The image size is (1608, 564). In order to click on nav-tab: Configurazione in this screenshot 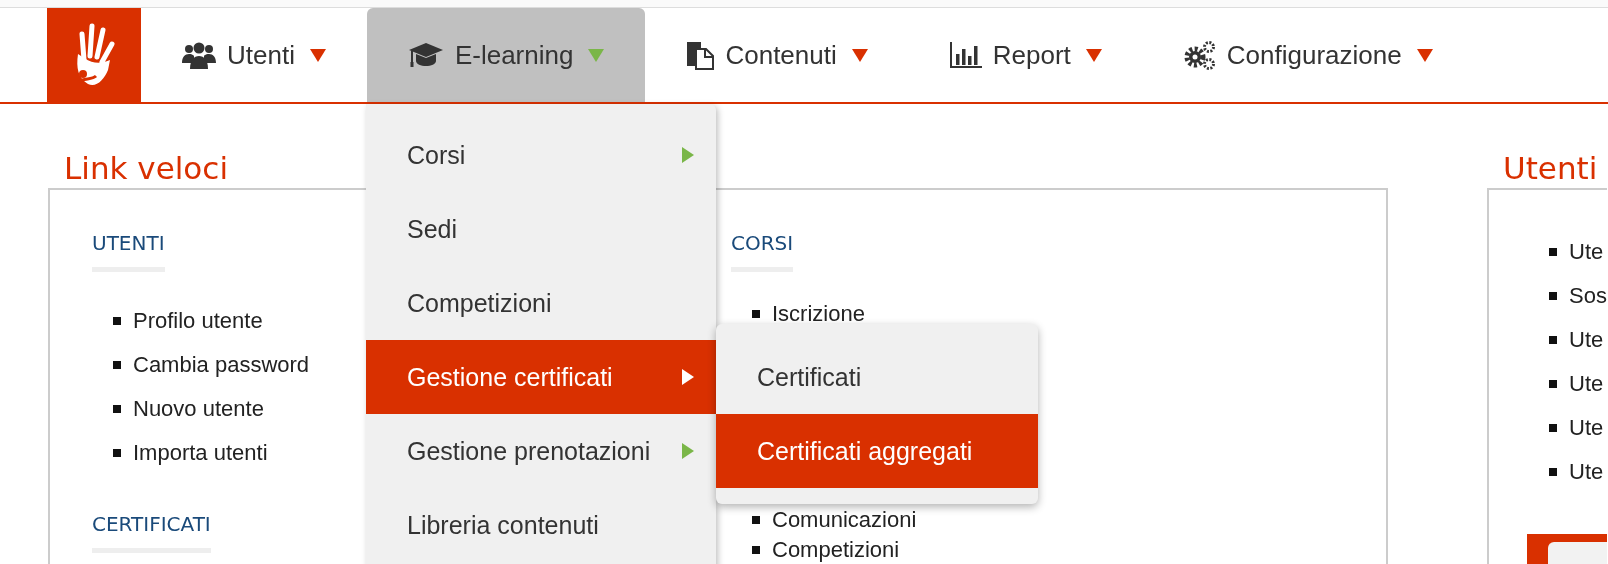, I will do `click(1308, 55)`.